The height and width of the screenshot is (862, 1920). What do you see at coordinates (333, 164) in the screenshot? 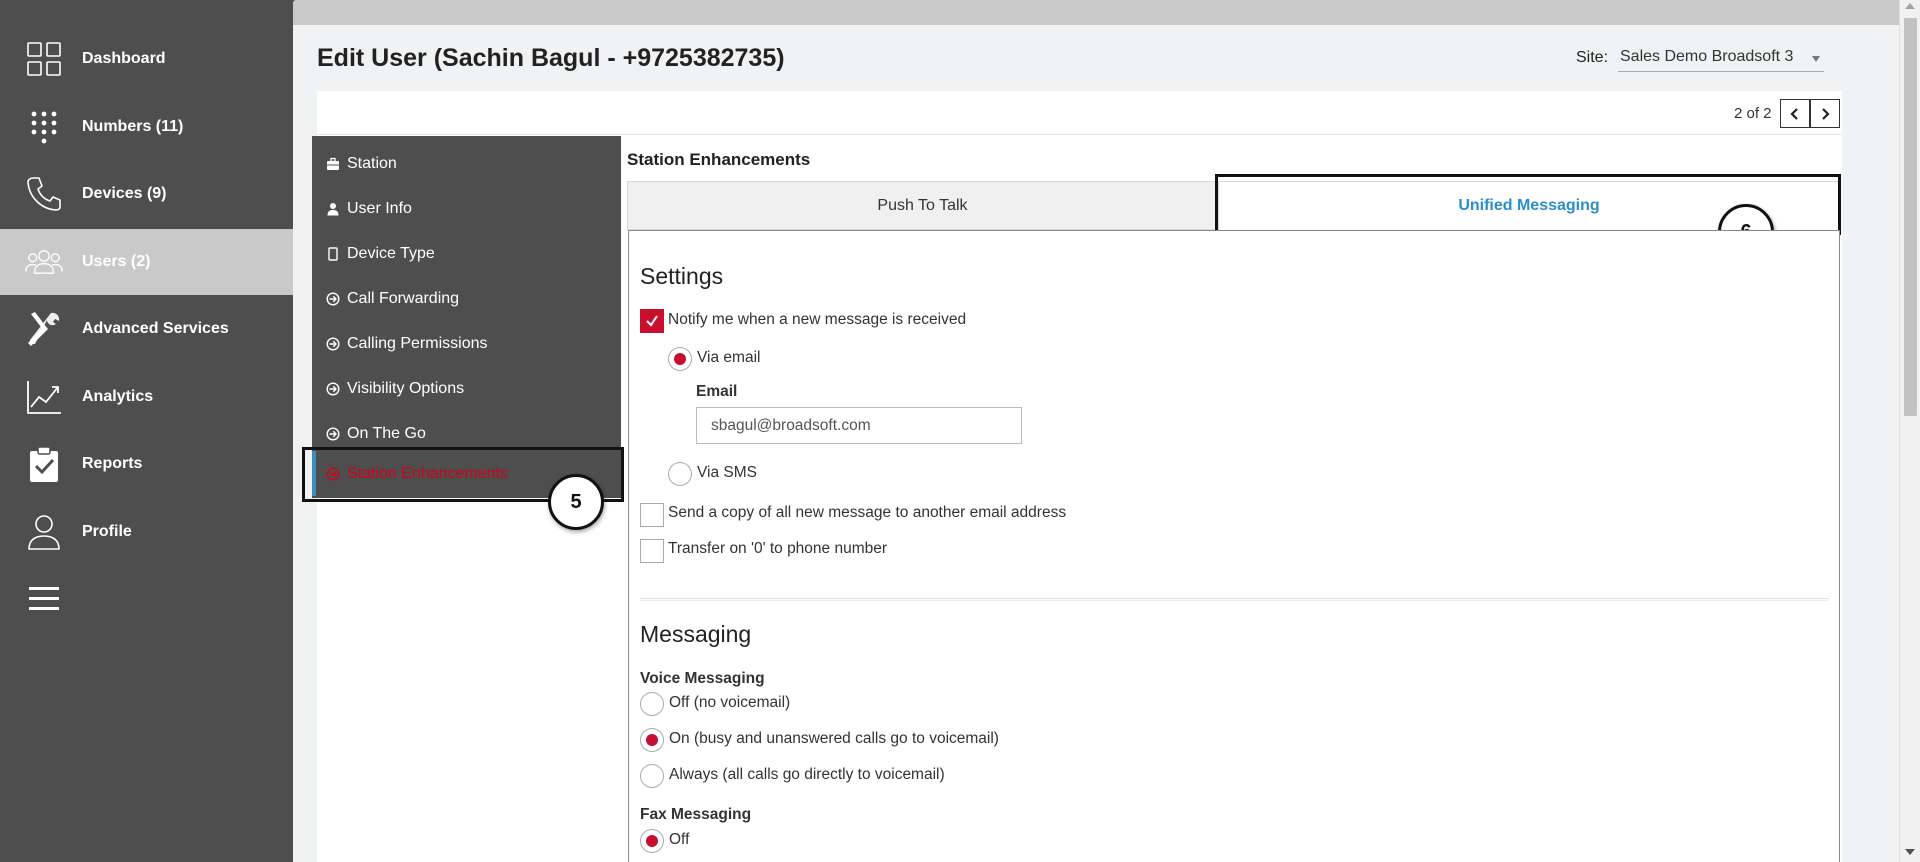
I see `briefcase-icon` at bounding box center [333, 164].